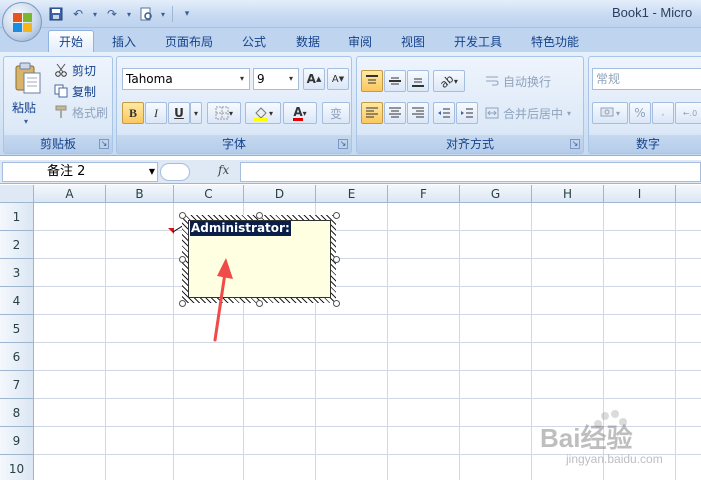 This screenshot has height=480, width=701. What do you see at coordinates (663, 113) in the screenshot?
I see `comma-style-button: ,` at bounding box center [663, 113].